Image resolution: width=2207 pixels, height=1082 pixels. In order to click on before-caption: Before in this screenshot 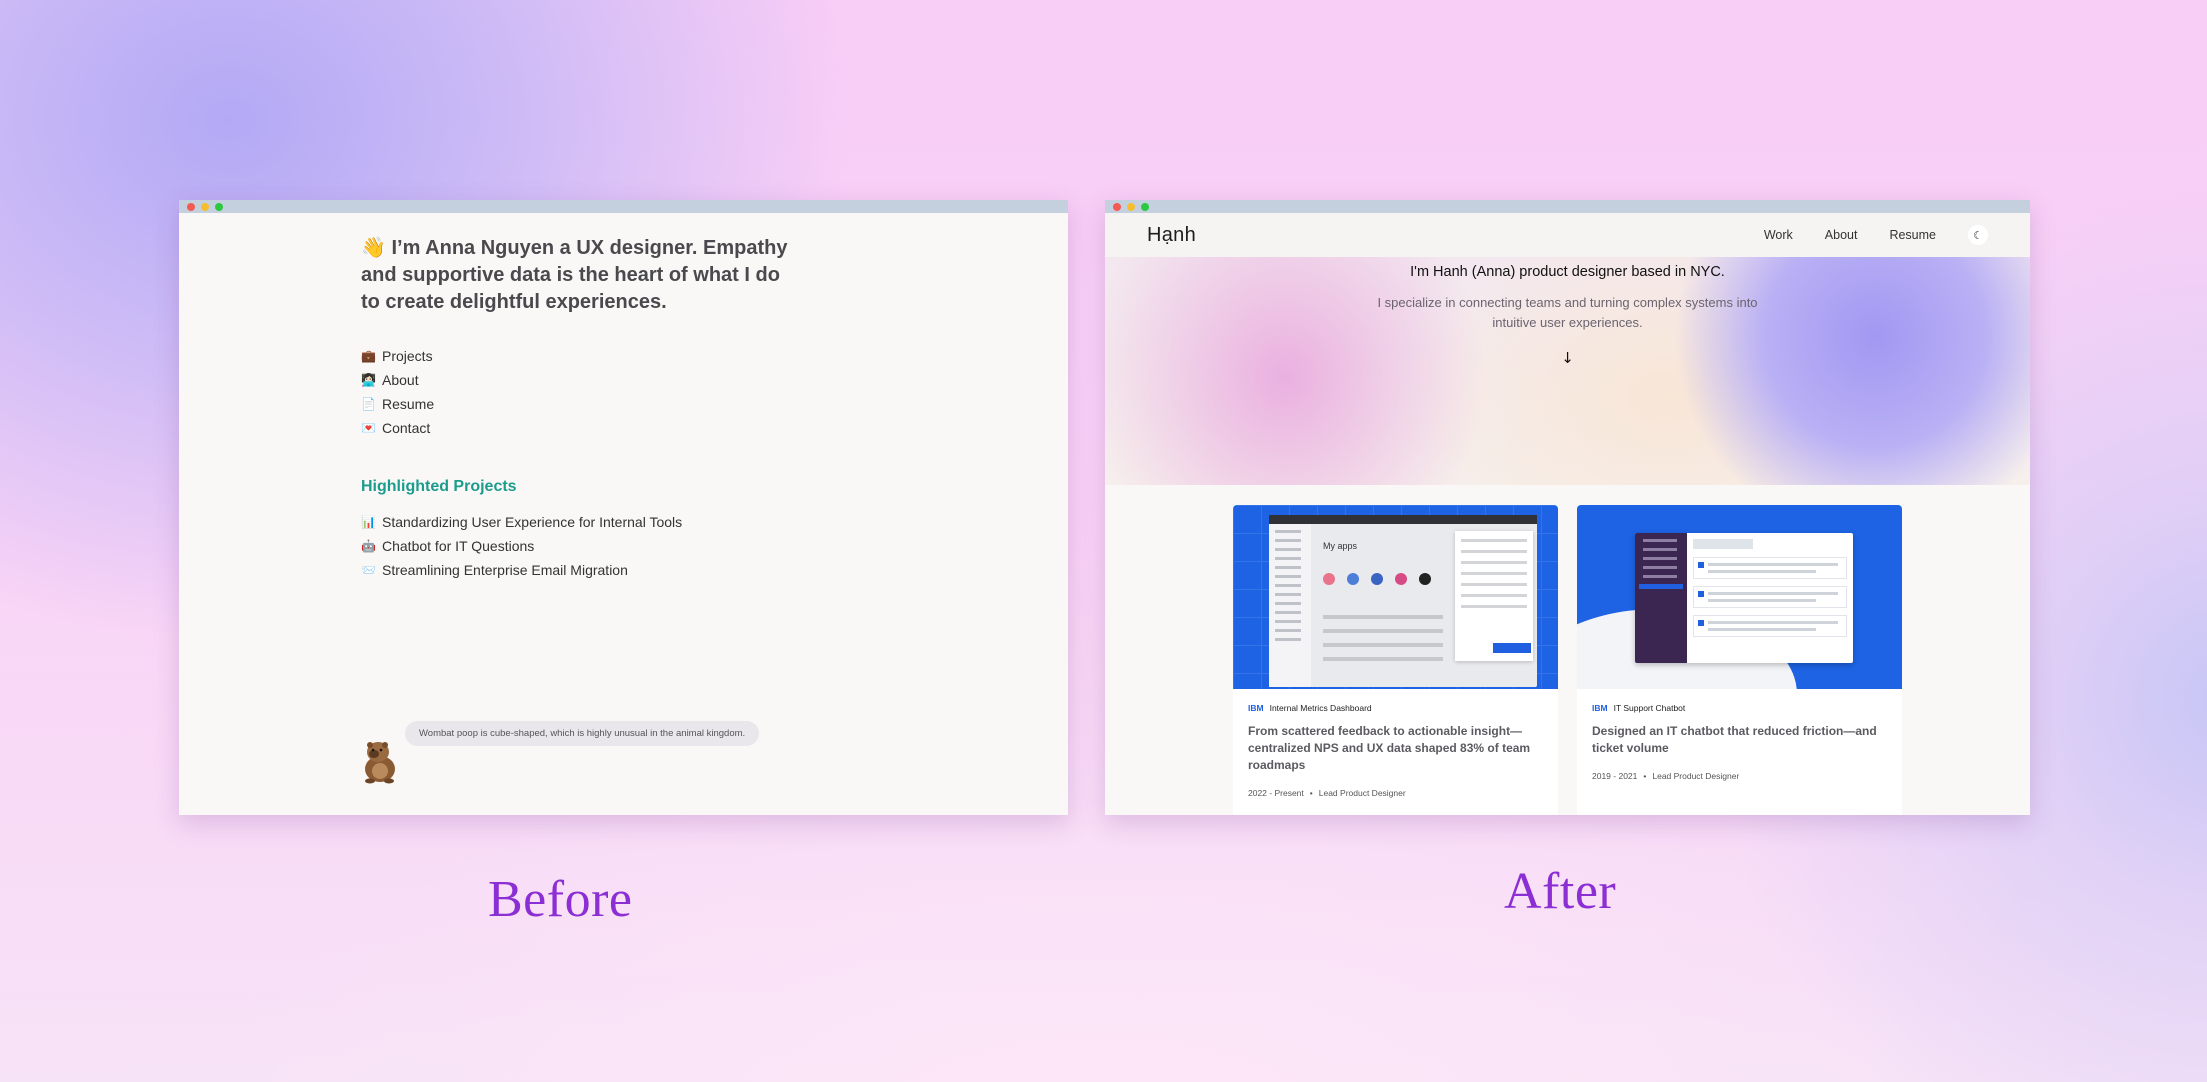, I will do `click(560, 899)`.